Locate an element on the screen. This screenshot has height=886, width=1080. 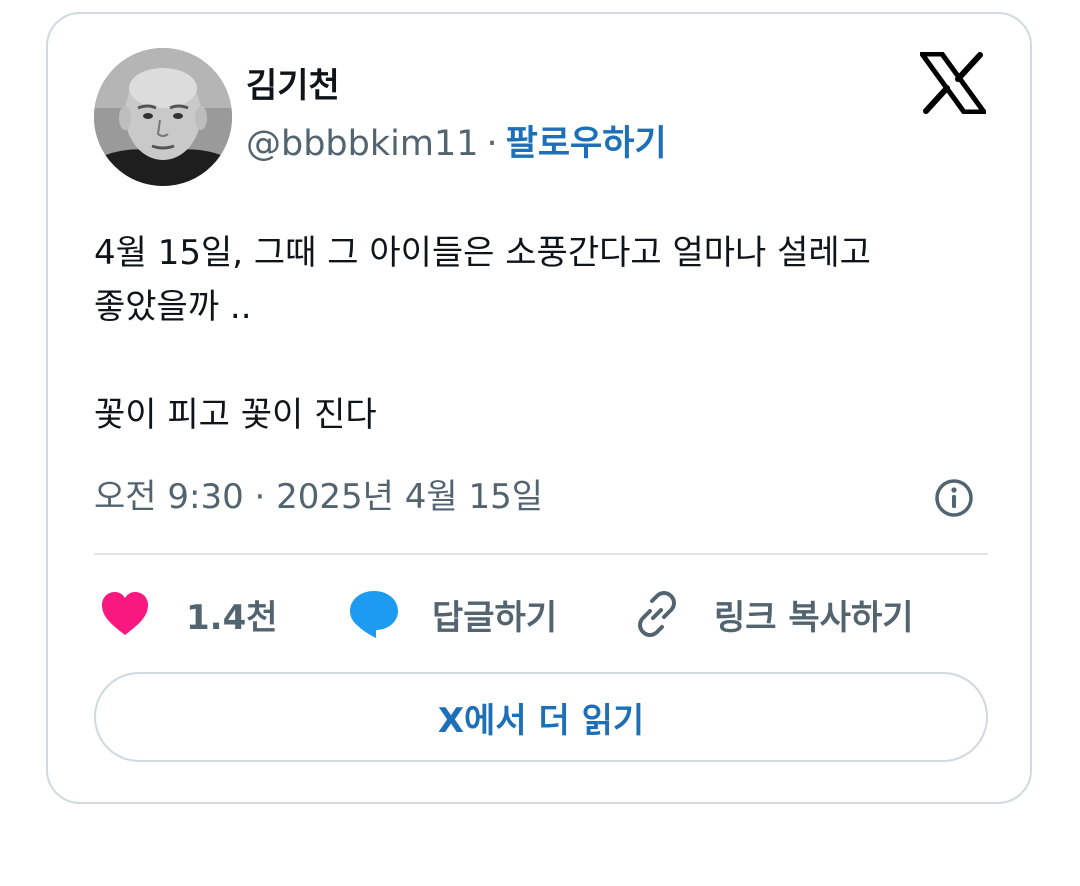
tweet-timestamp: 오전 9:30 · 2025년 4월 15일 is located at coordinates (318, 497).